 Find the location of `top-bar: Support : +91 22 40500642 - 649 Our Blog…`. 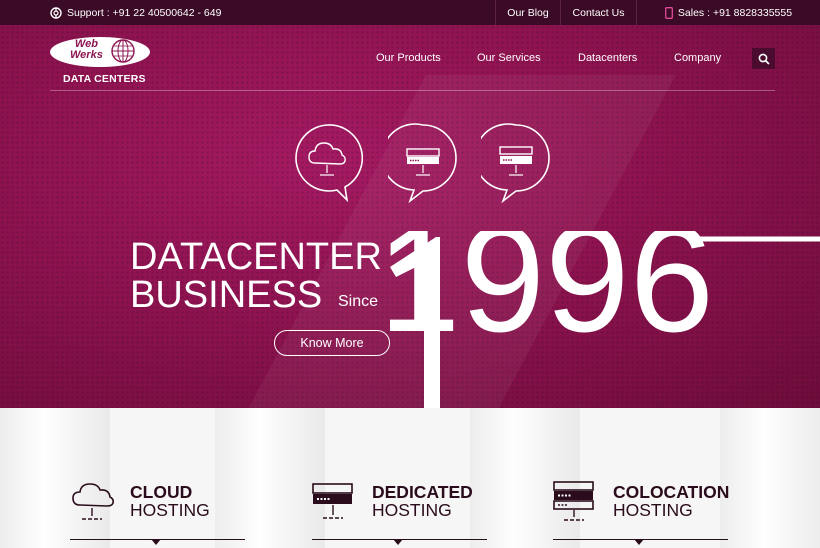

top-bar: Support : +91 22 40500642 - 649 Our Blog… is located at coordinates (410, 12).